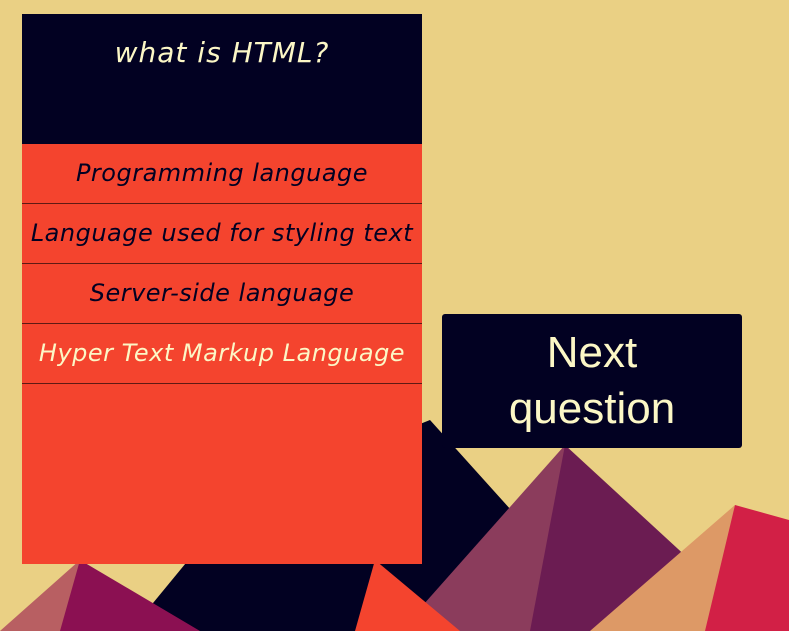 This screenshot has height=631, width=789. I want to click on answer-option-programming-language: Programming language, so click(222, 174).